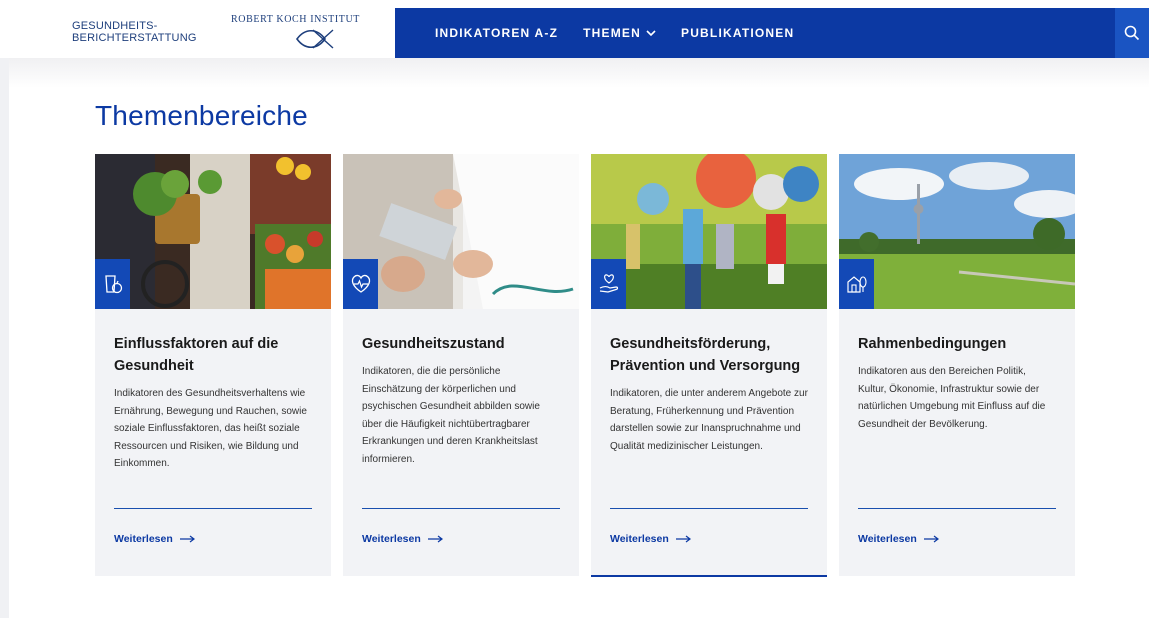 Image resolution: width=1149 pixels, height=618 pixels. Describe the element at coordinates (134, 38) in the screenshot. I see `gbe-logo-line2: BERICHTERSTATTUNG` at that location.